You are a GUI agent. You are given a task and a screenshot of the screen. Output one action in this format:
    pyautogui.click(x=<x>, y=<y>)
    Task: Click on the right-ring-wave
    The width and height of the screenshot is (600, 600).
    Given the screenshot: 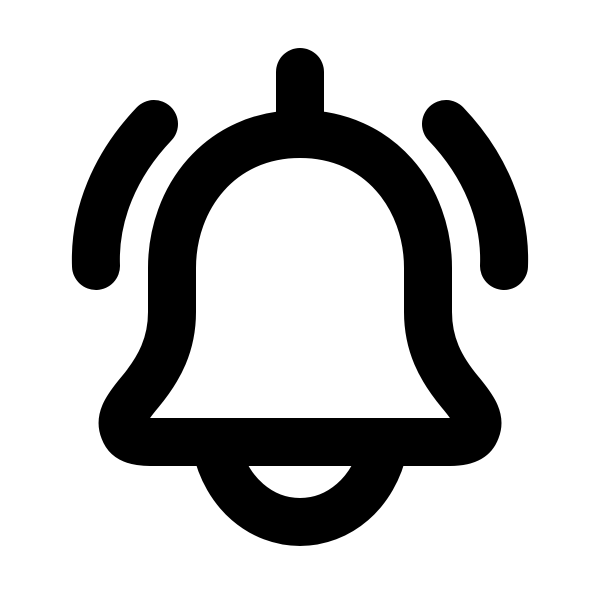 What is the action you would take?
    pyautogui.click(x=475, y=195)
    